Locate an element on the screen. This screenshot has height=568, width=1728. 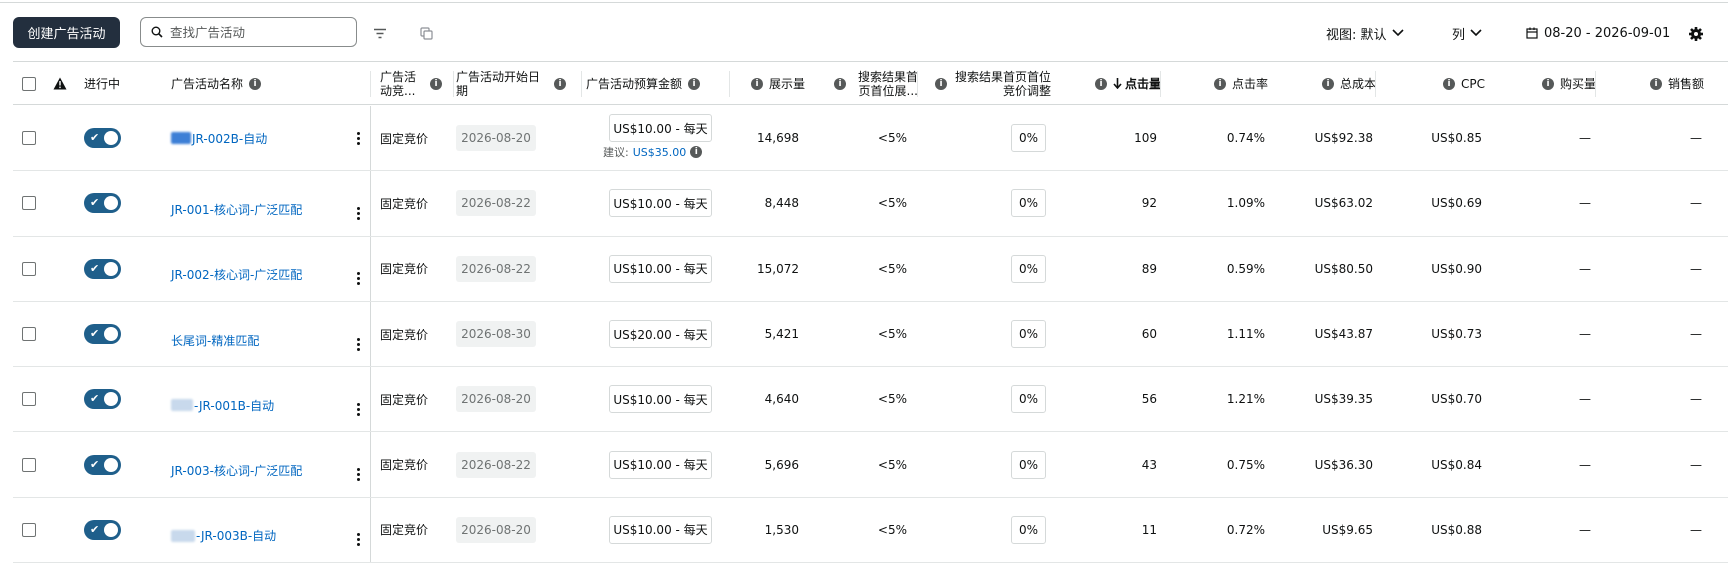
columns-selector: 列 is located at coordinates (1467, 33).